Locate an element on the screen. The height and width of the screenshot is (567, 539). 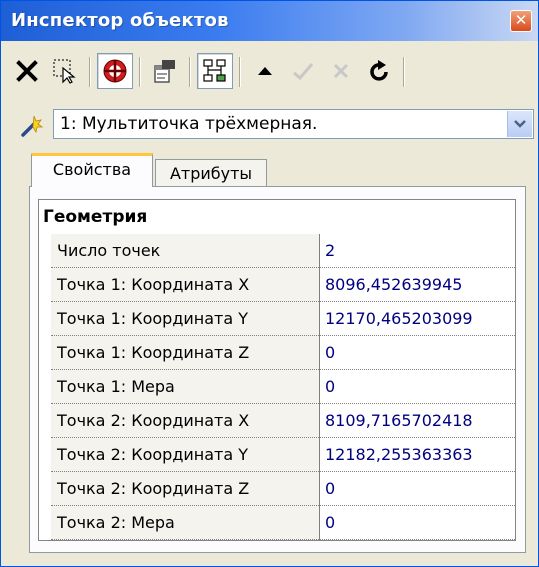
property-row: Точка 2: Мера 0 is located at coordinates (277, 523).